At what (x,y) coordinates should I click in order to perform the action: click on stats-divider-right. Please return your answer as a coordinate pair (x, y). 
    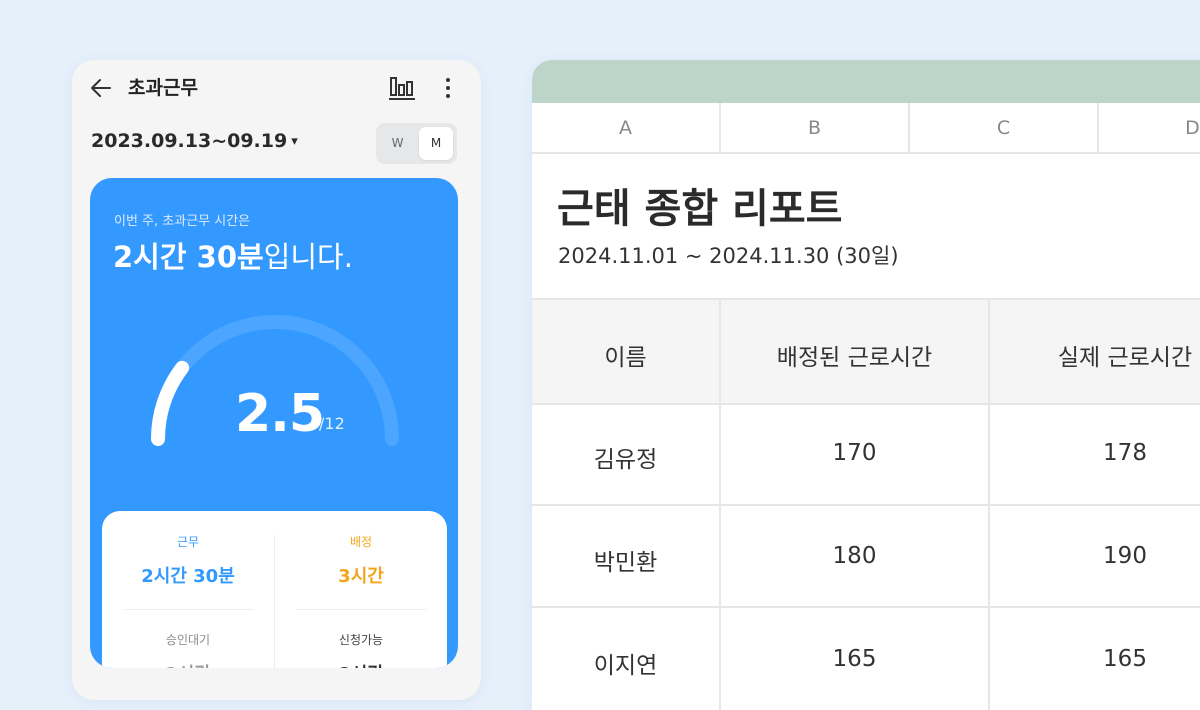
    Looking at the image, I should click on (361, 609).